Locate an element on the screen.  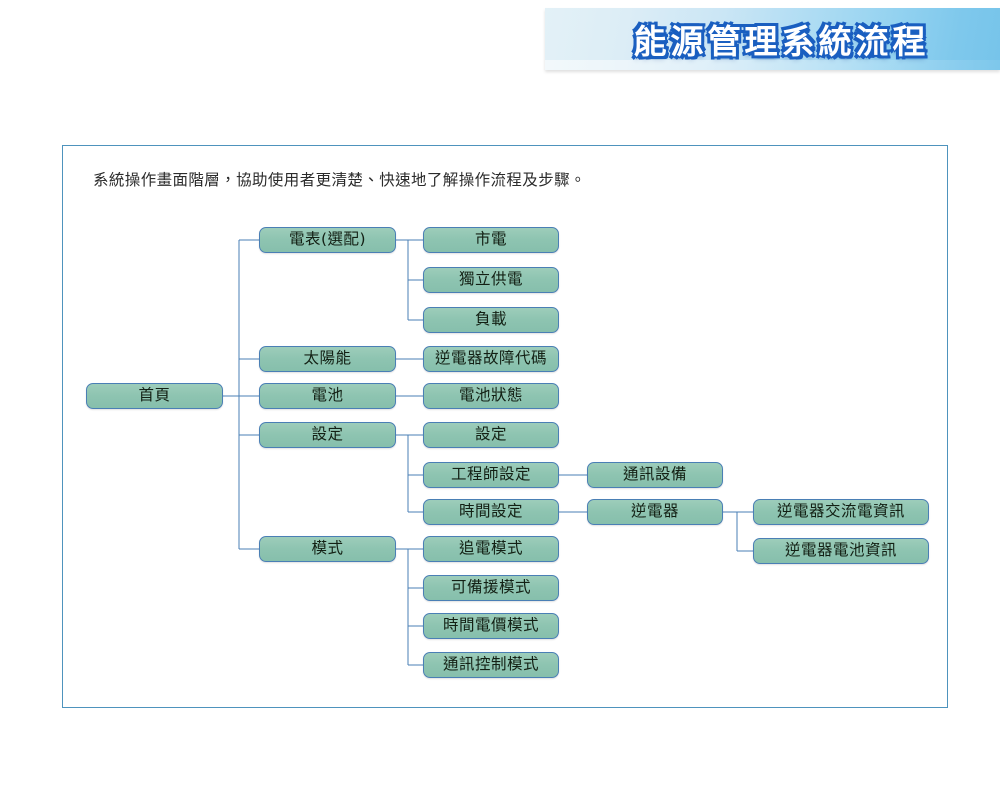
node-backup-mode: 可備援模式 is located at coordinates (491, 588).